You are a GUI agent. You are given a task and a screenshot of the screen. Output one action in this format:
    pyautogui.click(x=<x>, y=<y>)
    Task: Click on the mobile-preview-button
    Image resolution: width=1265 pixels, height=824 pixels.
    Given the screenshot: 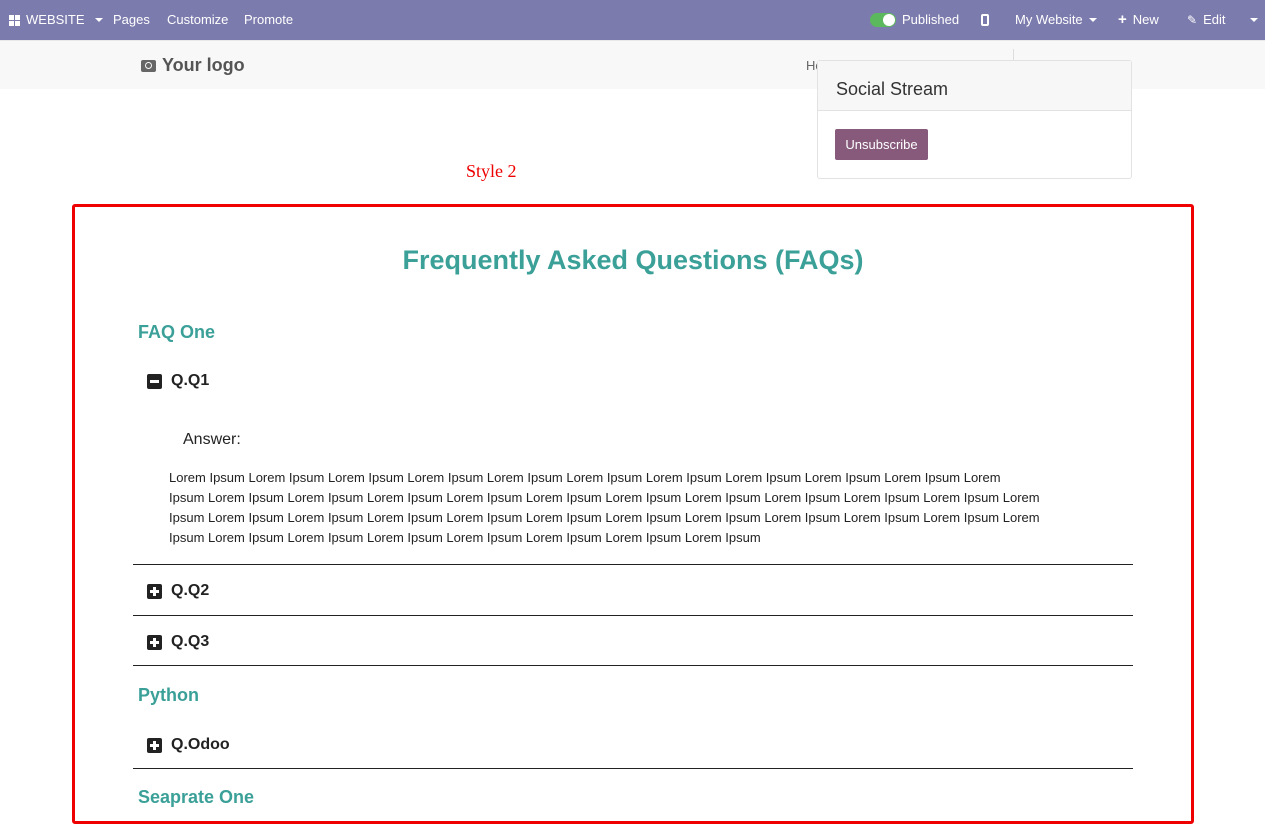 What is the action you would take?
    pyautogui.click(x=985, y=20)
    